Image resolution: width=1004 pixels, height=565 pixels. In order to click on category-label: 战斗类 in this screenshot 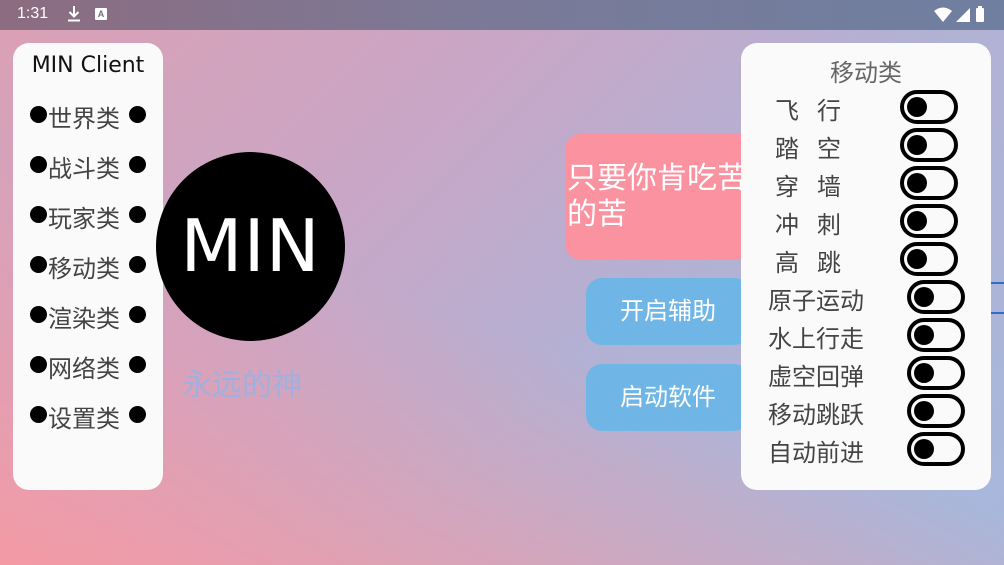, I will do `click(84, 169)`.